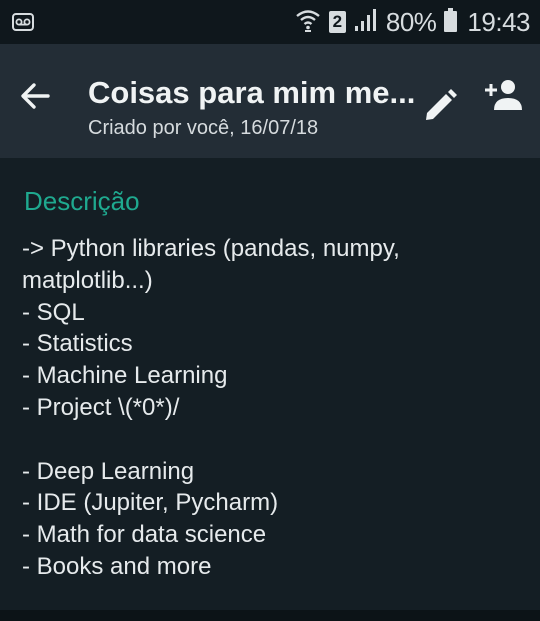 Image resolution: width=540 pixels, height=621 pixels. I want to click on signal-icon, so click(366, 22).